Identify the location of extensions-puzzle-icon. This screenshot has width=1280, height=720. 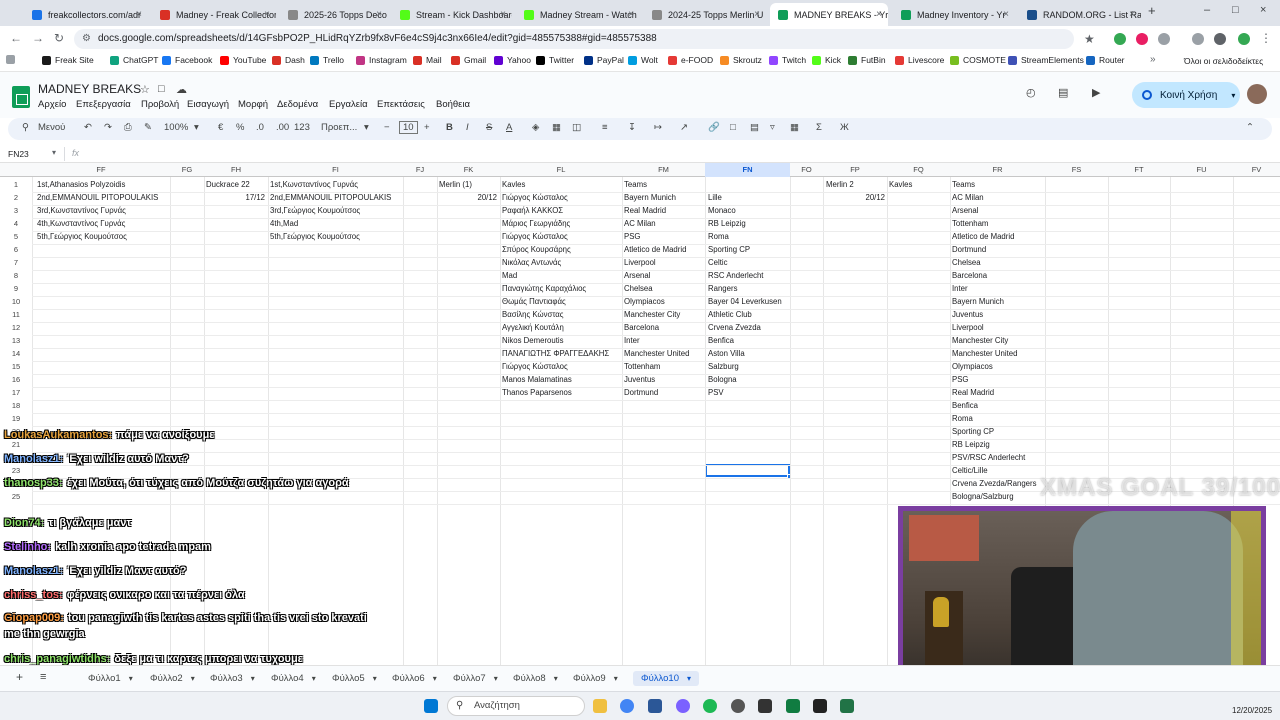
(1164, 39).